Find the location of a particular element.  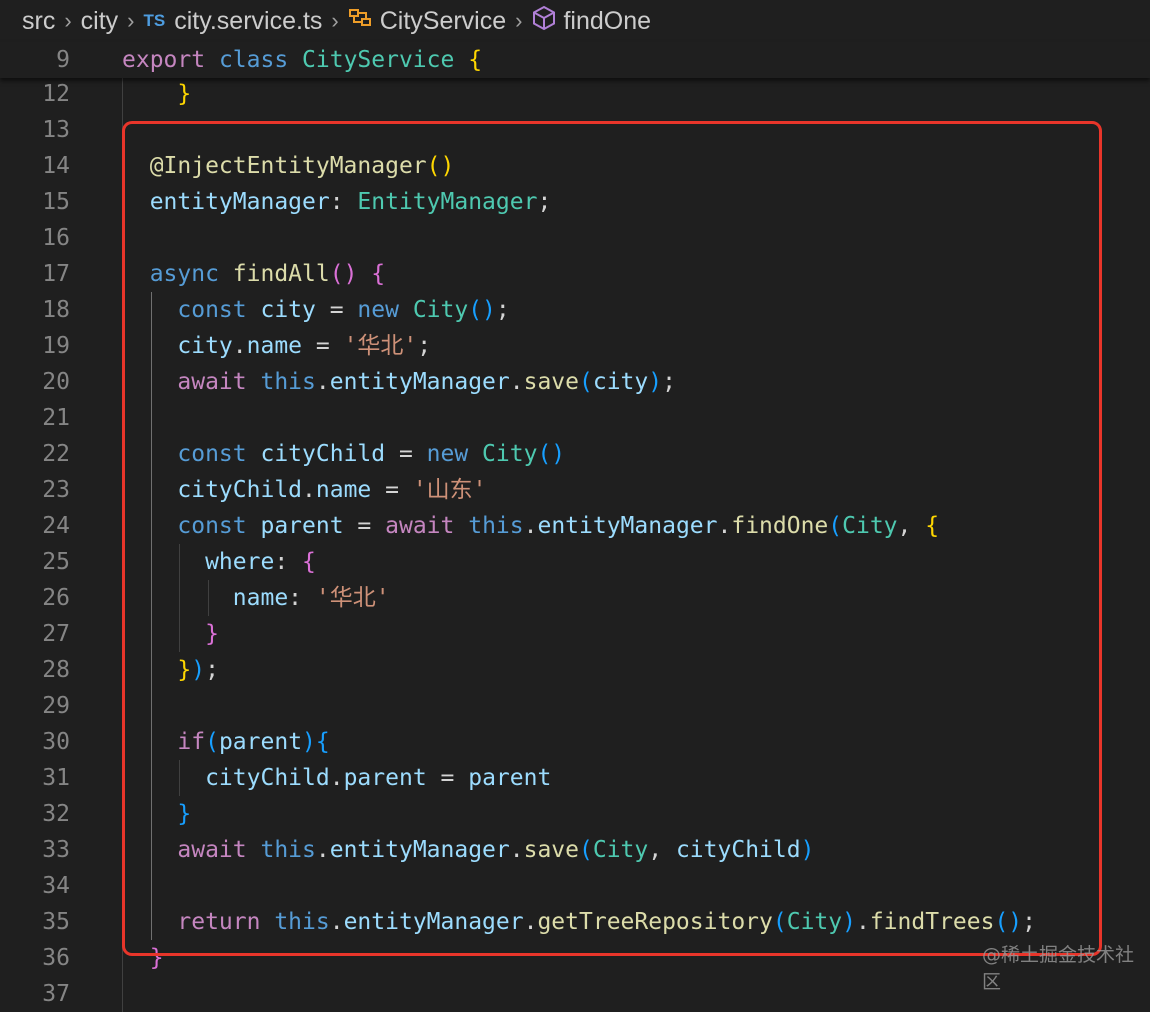

code-token: class is located at coordinates (260, 60).